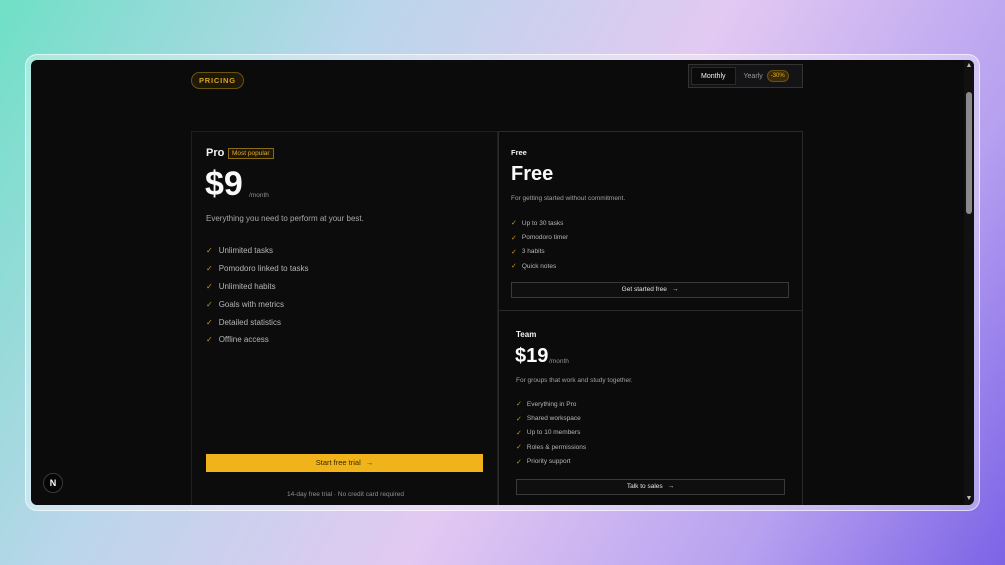 The image size is (1005, 565). I want to click on list-item: ✓ Everything in Pro, so click(546, 404).